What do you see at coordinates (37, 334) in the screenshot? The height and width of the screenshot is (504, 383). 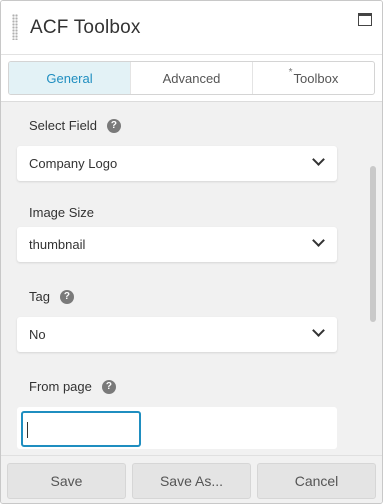 I see `tag-value: No` at bounding box center [37, 334].